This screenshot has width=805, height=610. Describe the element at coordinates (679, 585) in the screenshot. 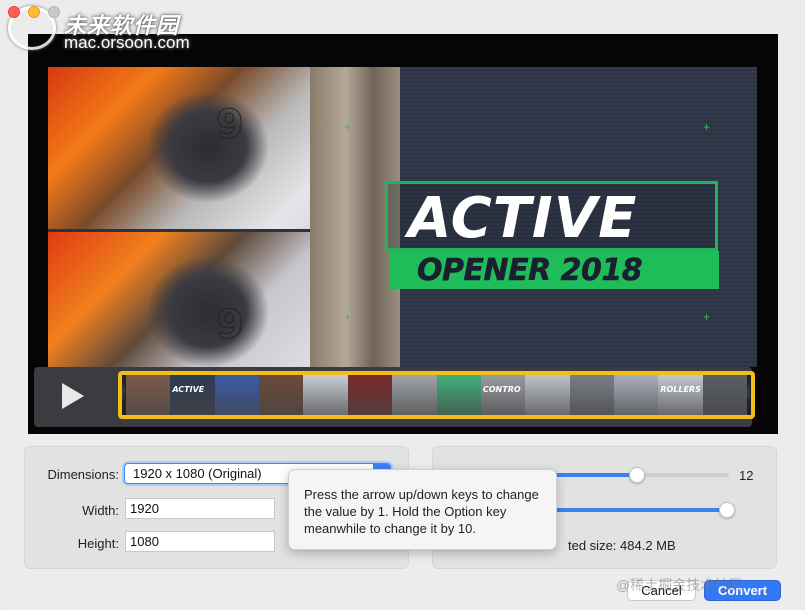

I see `footer-watermark: @稀土掘金技术社区` at that location.